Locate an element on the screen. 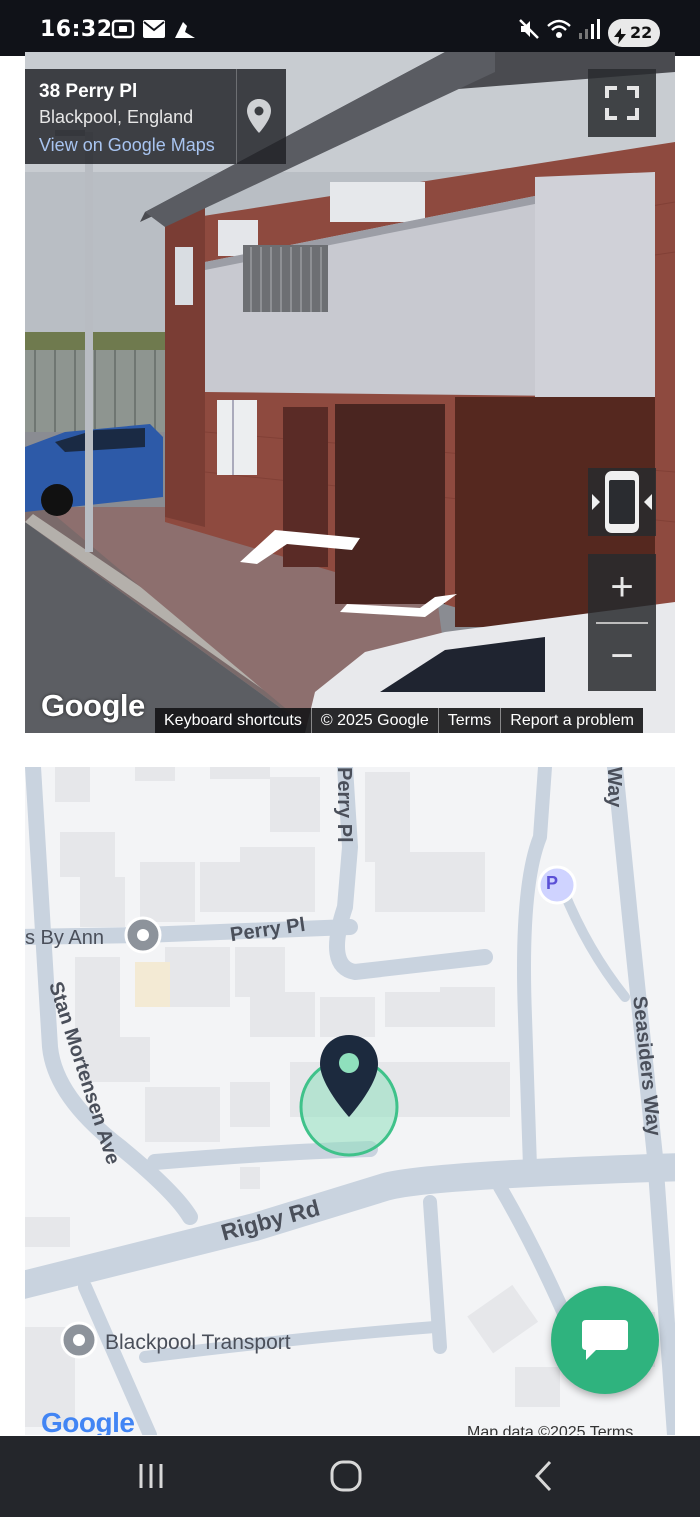  map-google-logo-text: Google is located at coordinates (88, 1421).